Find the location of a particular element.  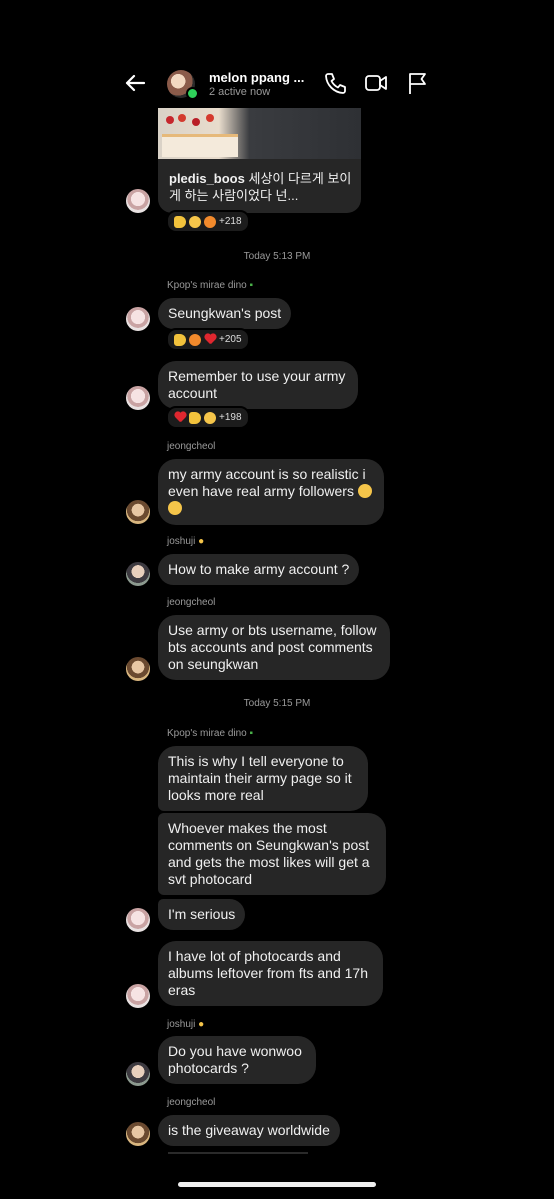

reaction-count: +198 is located at coordinates (230, 417).